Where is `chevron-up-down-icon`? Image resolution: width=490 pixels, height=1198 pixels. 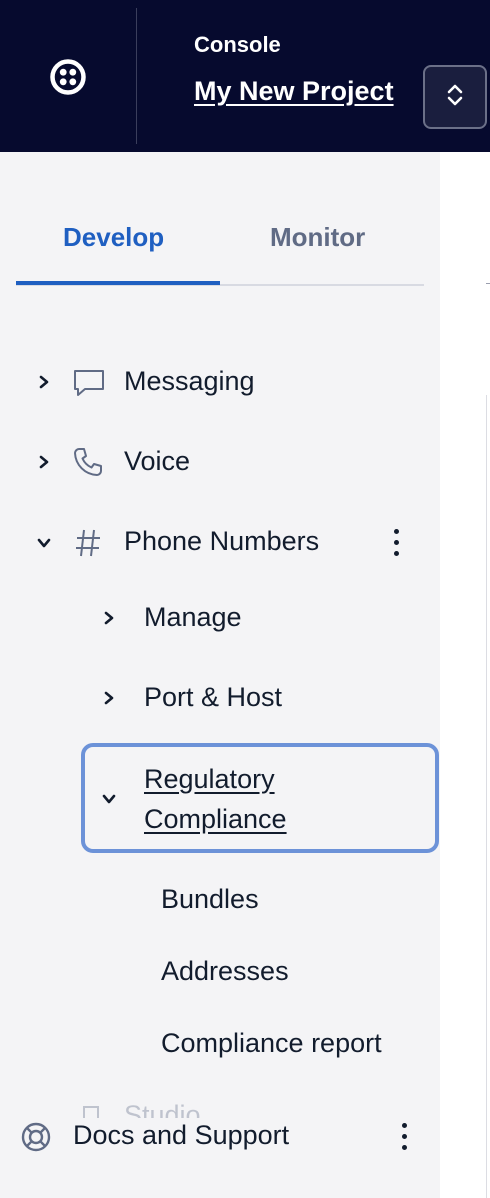 chevron-up-down-icon is located at coordinates (455, 97).